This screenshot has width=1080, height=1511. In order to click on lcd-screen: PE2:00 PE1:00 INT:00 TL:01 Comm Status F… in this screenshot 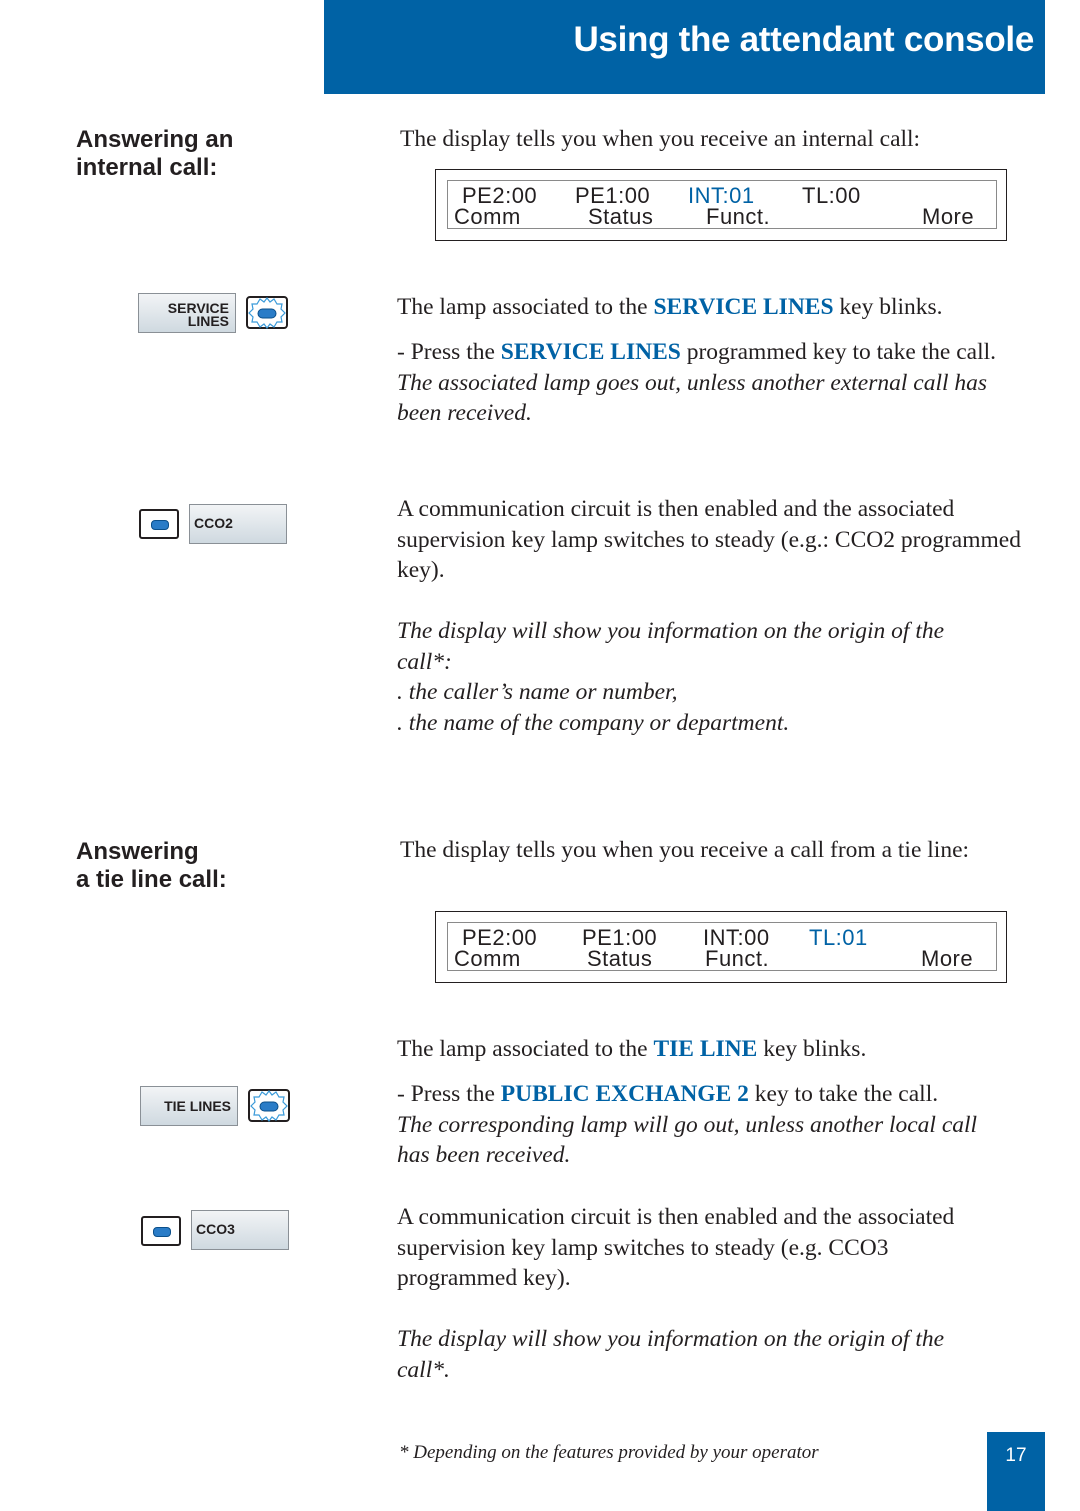, I will do `click(722, 946)`.